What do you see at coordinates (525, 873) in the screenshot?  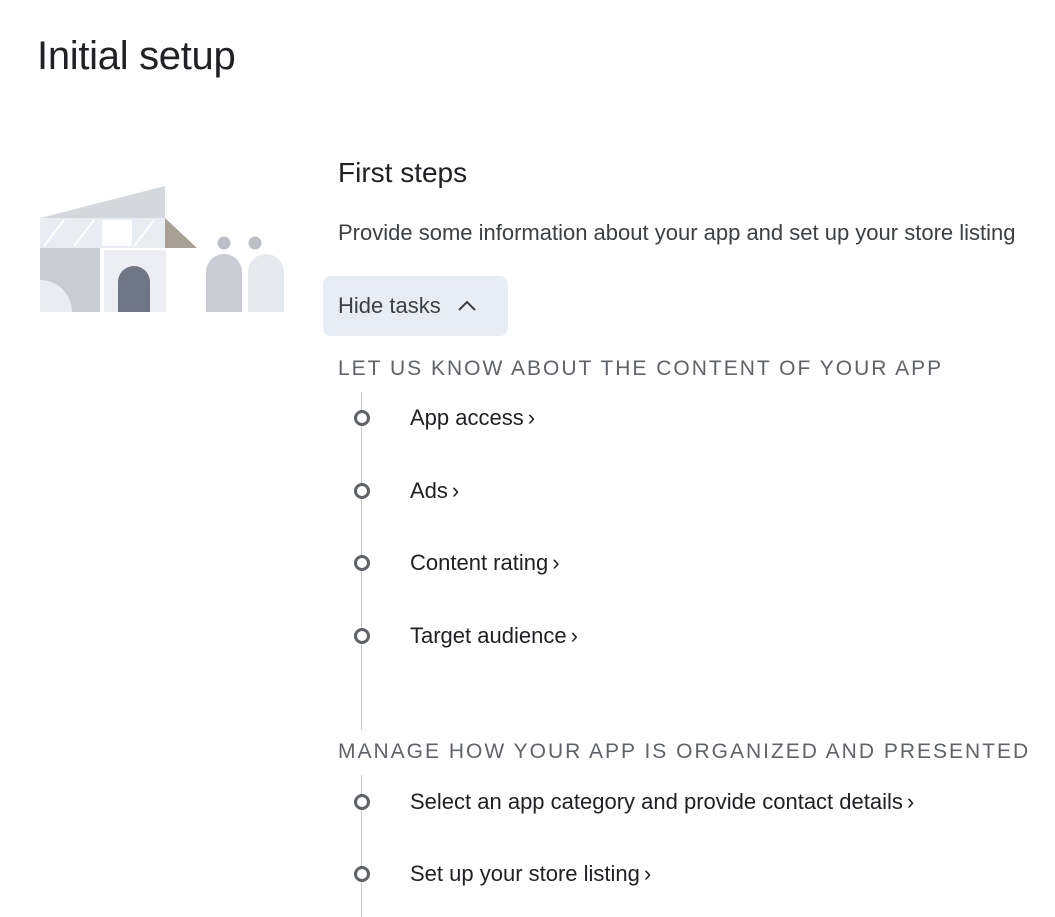 I see `task-label: Set up your store listing` at bounding box center [525, 873].